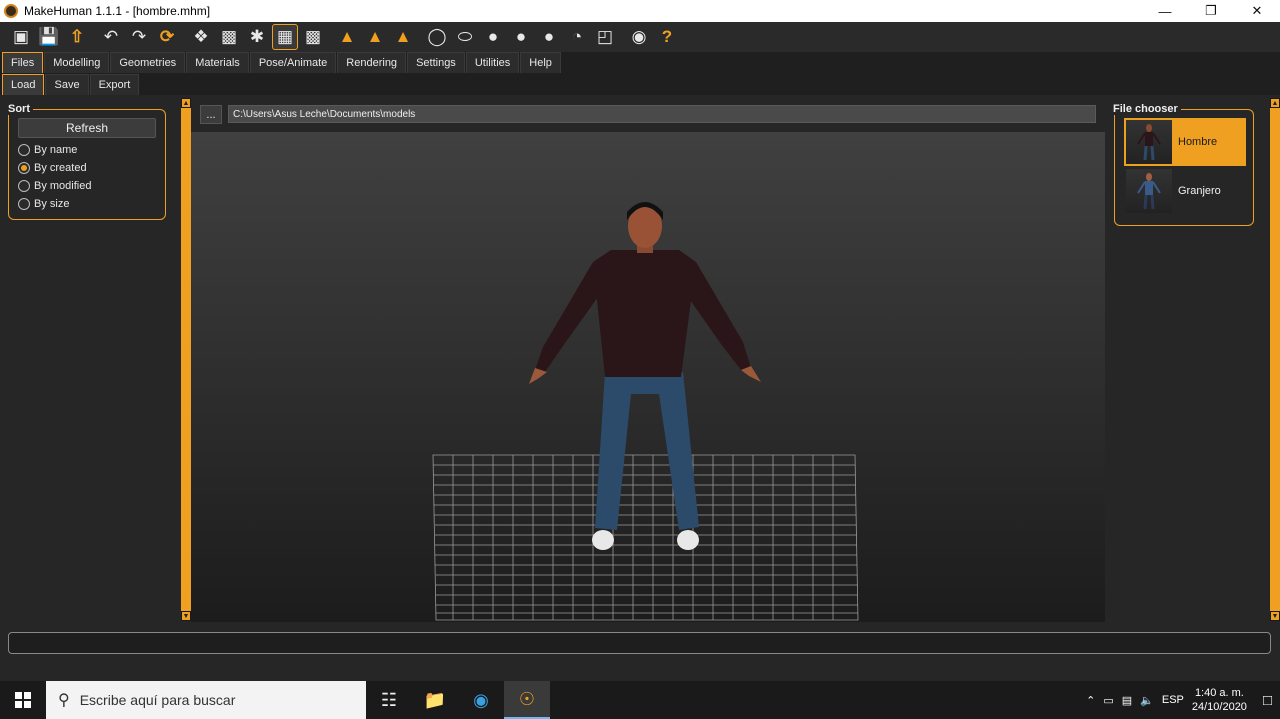 The height and width of the screenshot is (719, 1280). What do you see at coordinates (186, 359) in the screenshot?
I see `left-scrollbar` at bounding box center [186, 359].